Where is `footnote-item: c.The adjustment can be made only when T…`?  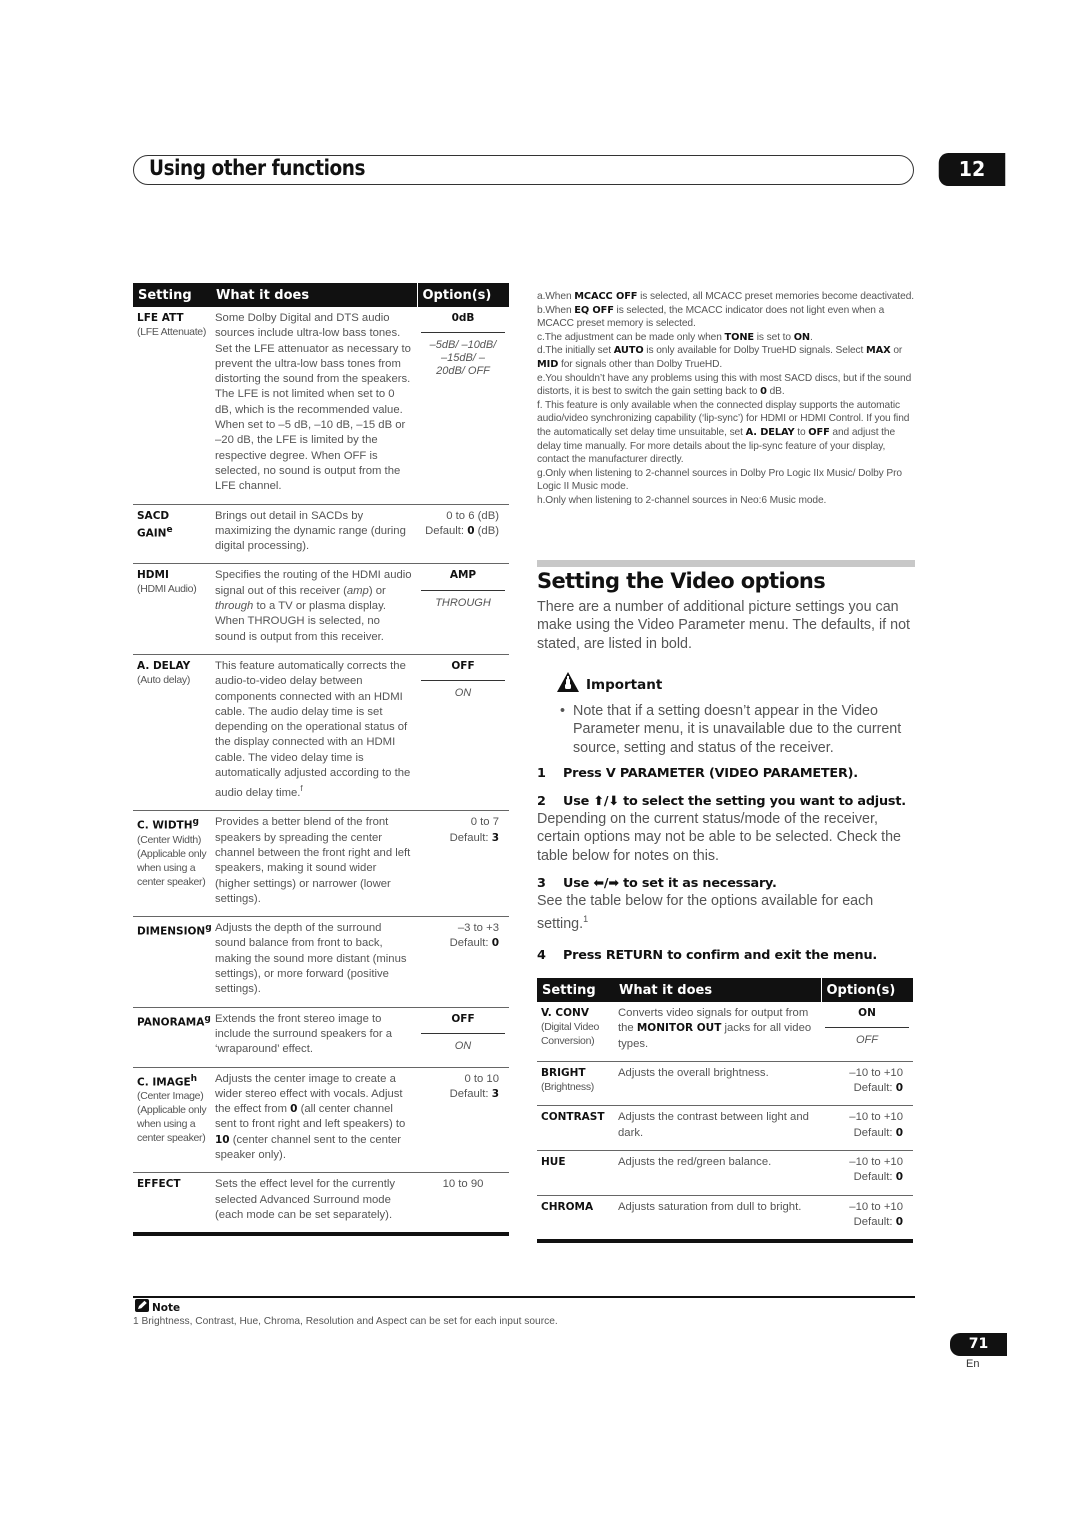
footnote-item: c.The adjustment can be made only when T… is located at coordinates (727, 338).